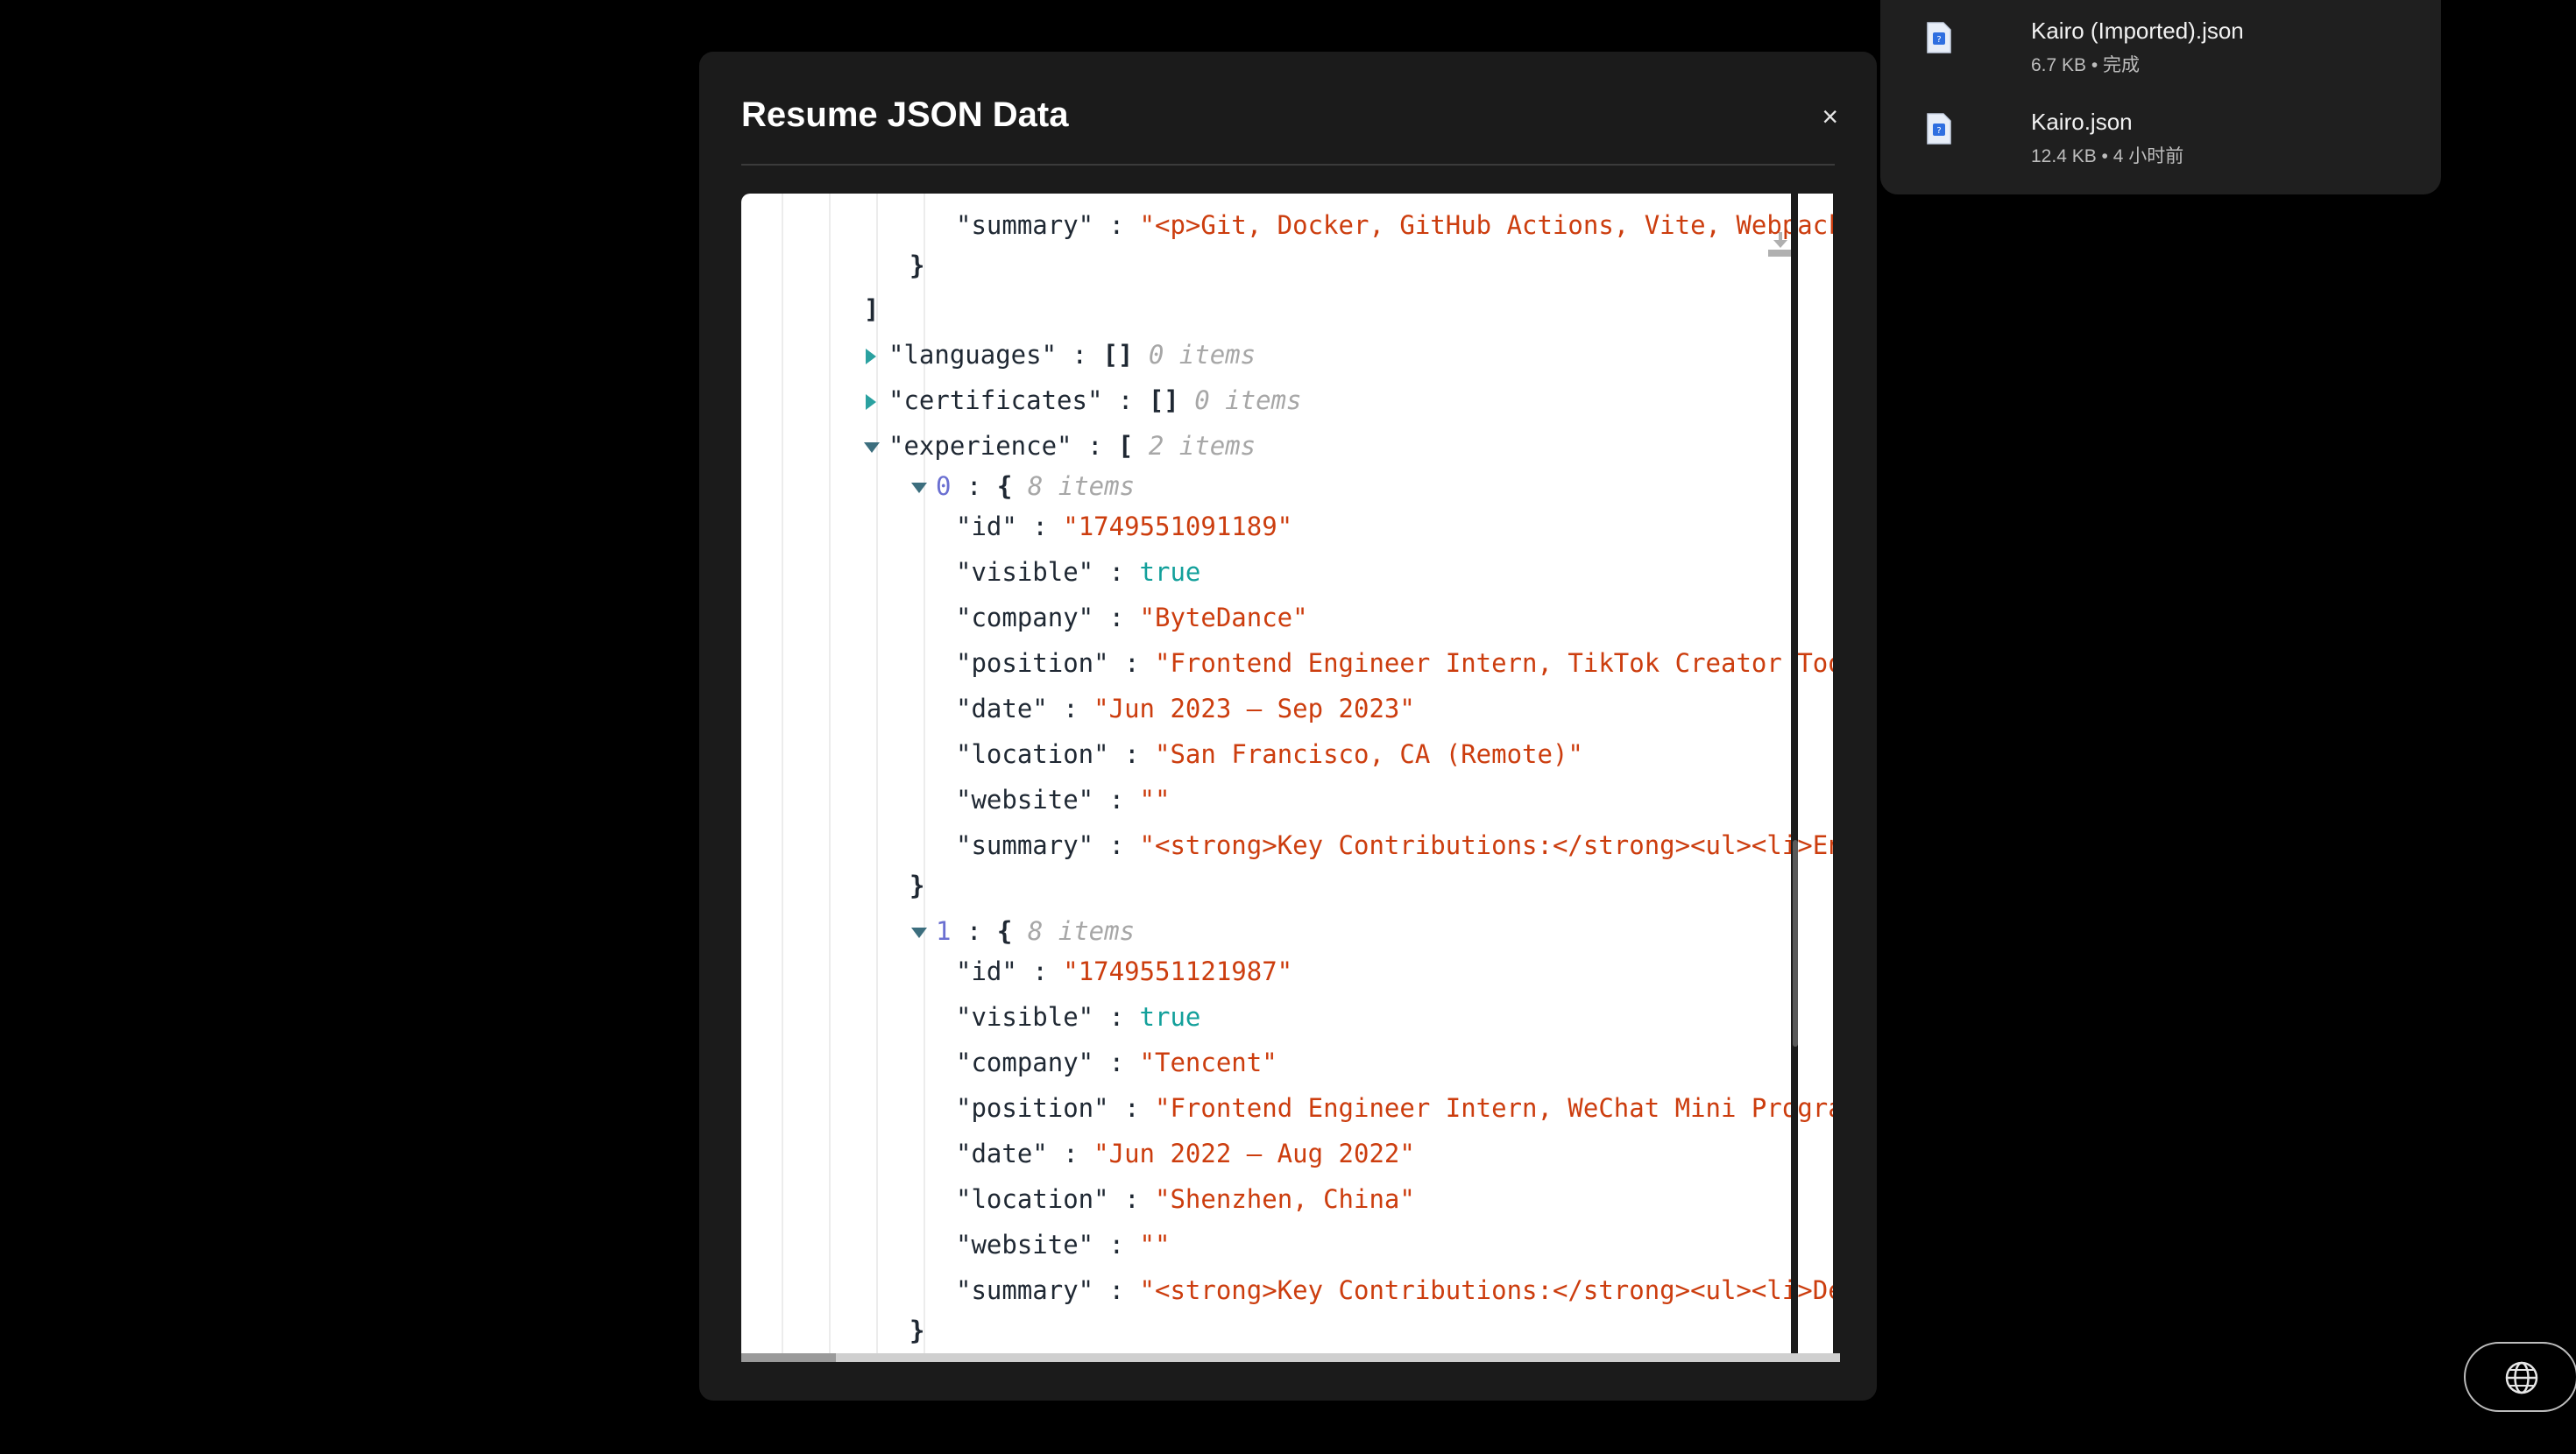 The height and width of the screenshot is (1454, 2576). Describe the element at coordinates (1132, 617) in the screenshot. I see `json-row: "company" : "ByteDance"` at that location.